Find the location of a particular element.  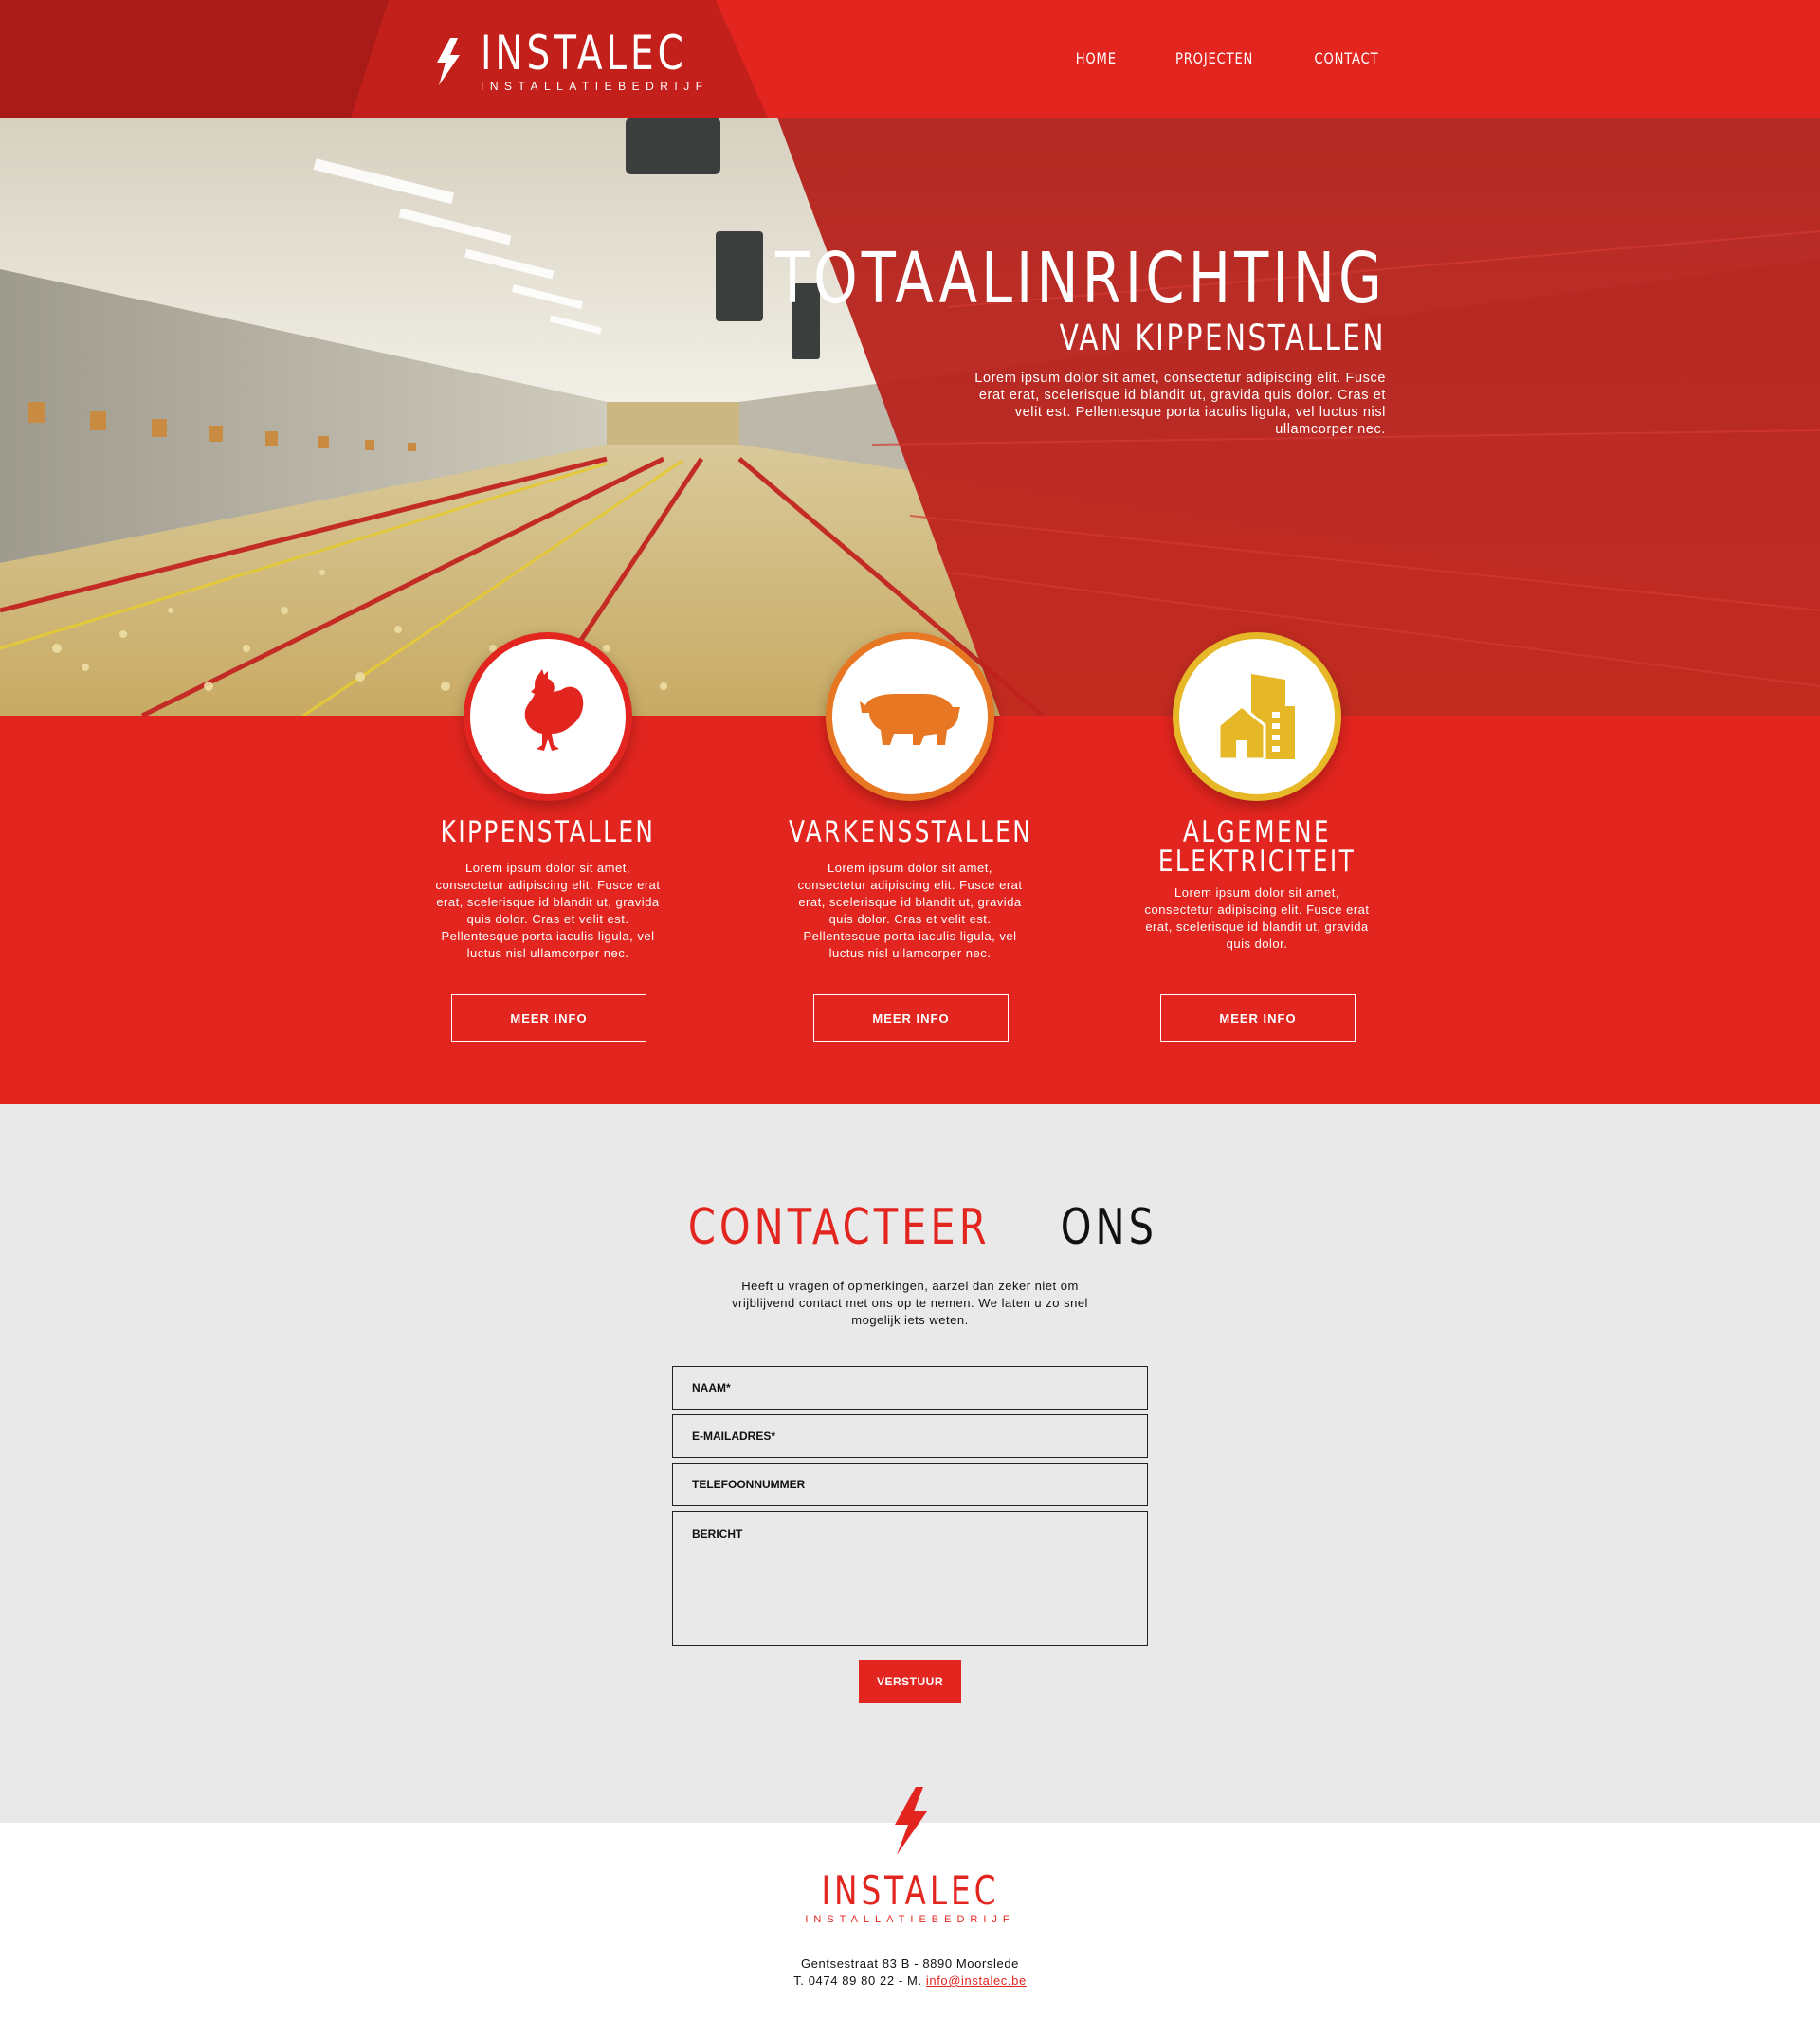

email-field is located at coordinates (910, 1436).